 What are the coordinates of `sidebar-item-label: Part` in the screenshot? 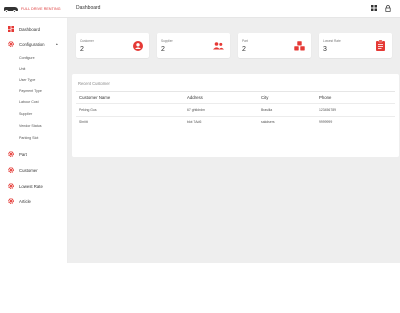 It's located at (23, 154).